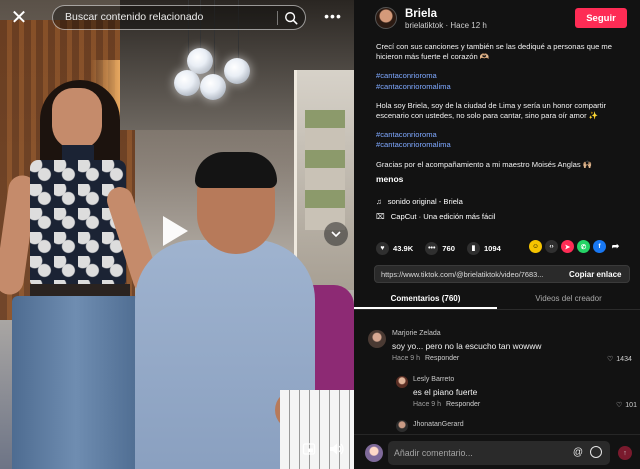 This screenshot has height=469, width=640. I want to click on commenter-name: Marjorie Zelada, so click(416, 333).